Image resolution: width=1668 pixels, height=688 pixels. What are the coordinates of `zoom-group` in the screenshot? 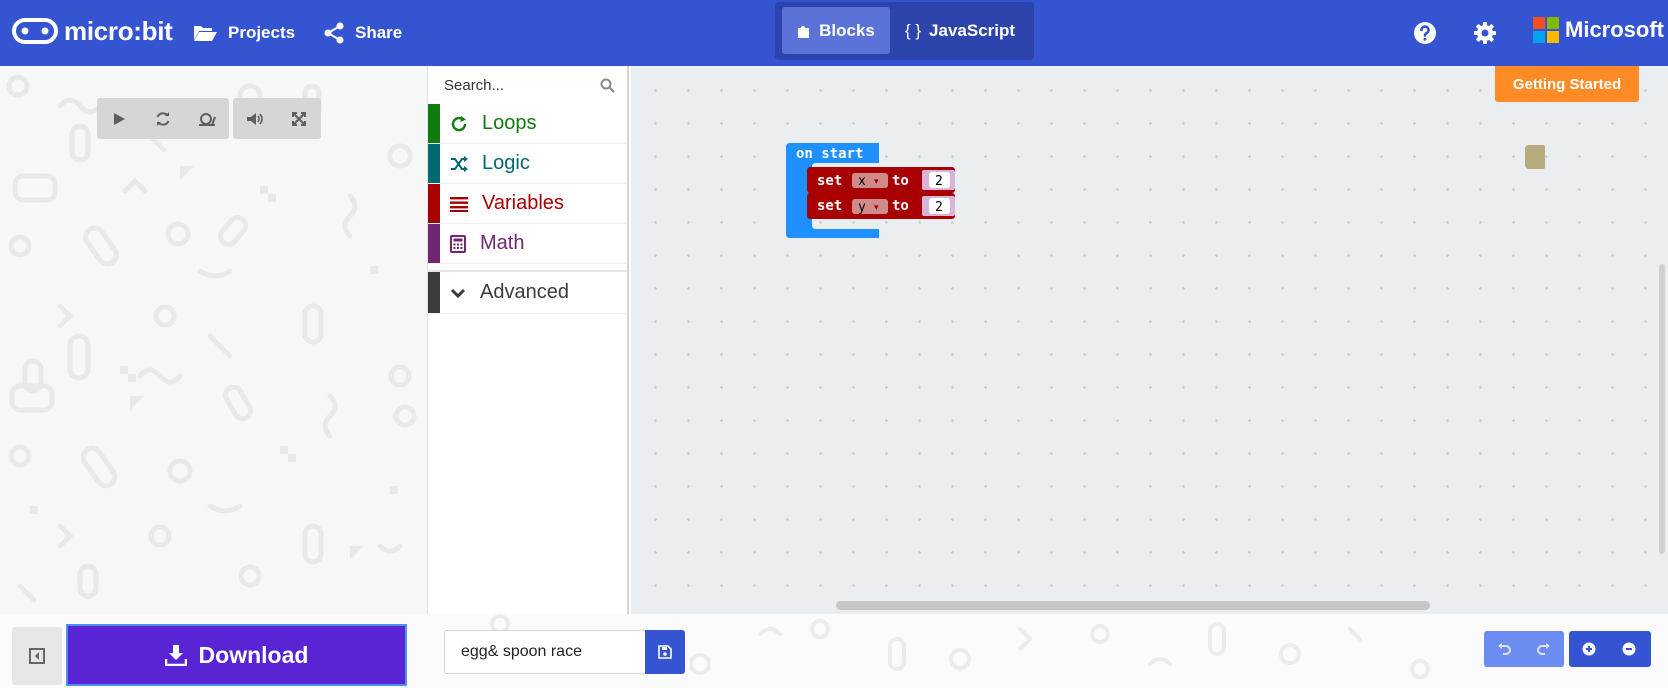 It's located at (1610, 649).